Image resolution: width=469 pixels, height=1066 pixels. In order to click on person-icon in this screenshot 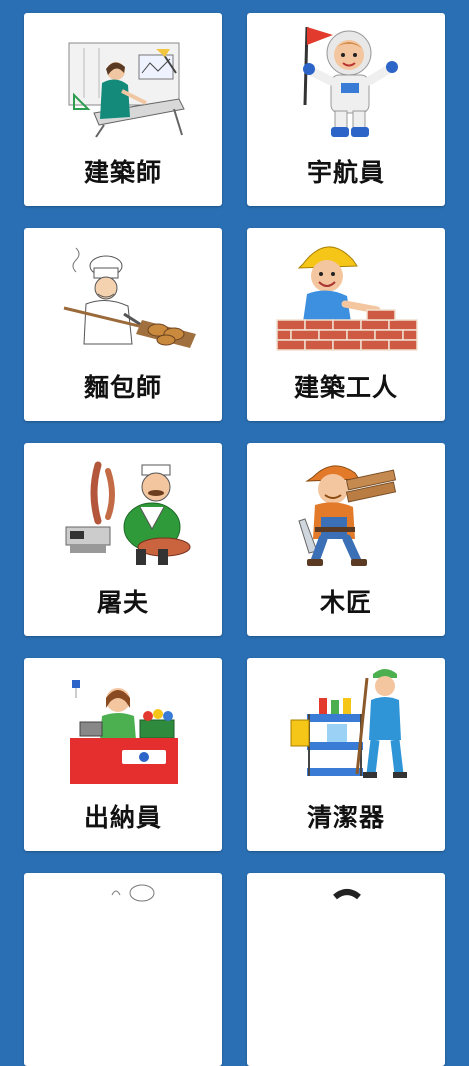, I will do `click(346, 938)`.